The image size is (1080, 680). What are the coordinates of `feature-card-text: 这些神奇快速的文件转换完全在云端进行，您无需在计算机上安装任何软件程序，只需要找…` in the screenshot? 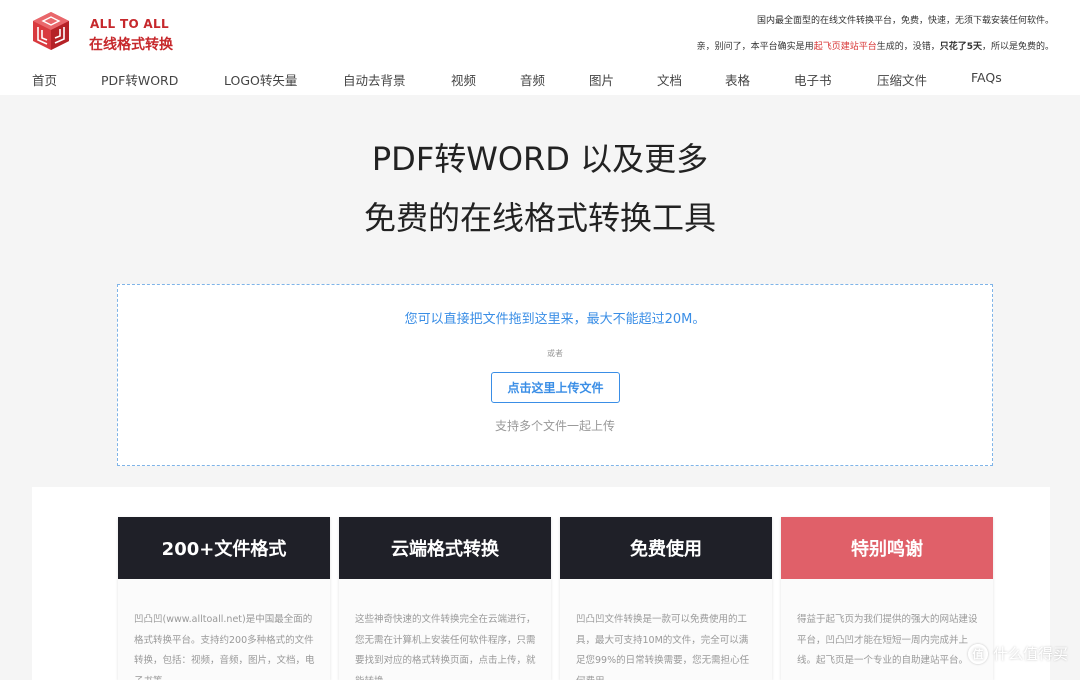 It's located at (445, 647).